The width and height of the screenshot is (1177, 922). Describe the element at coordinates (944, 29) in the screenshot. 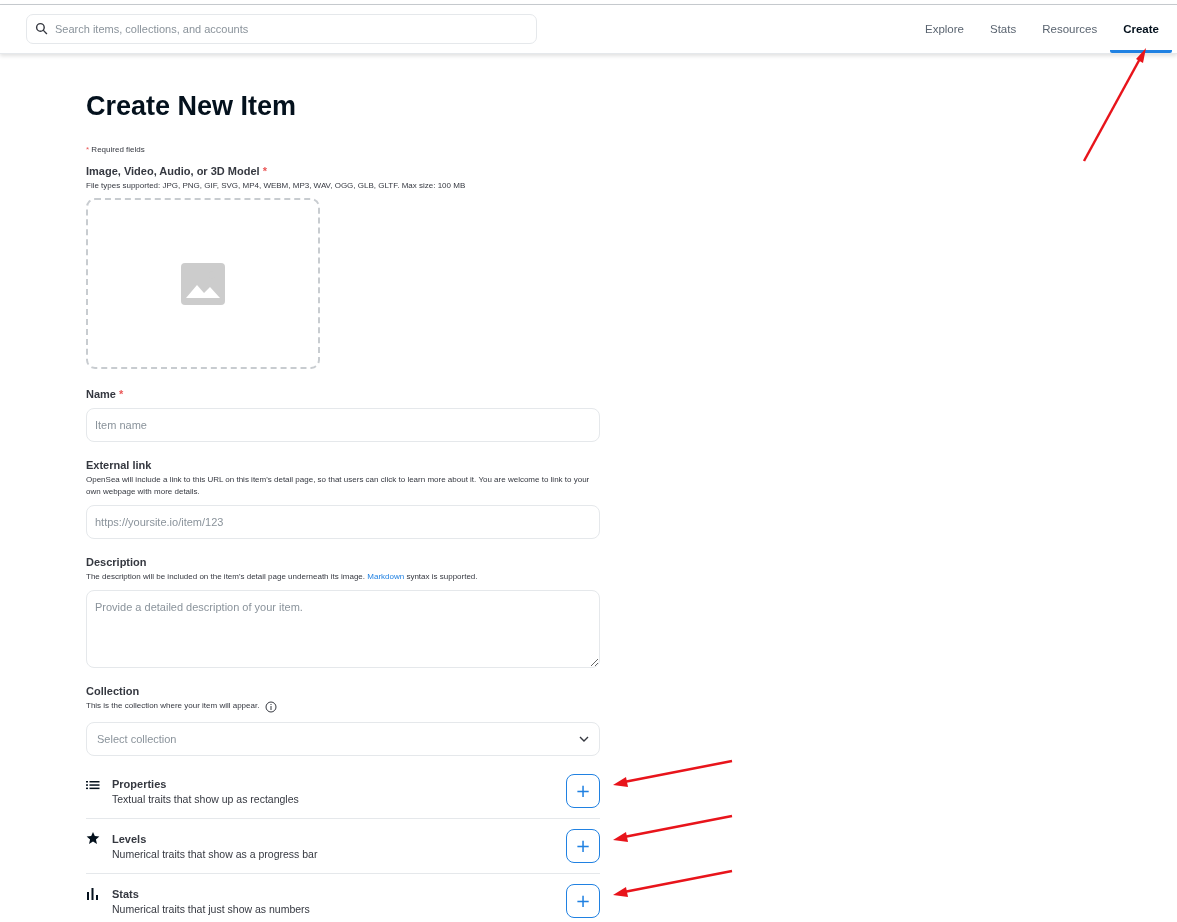

I see `nav-tab: Explore` at that location.